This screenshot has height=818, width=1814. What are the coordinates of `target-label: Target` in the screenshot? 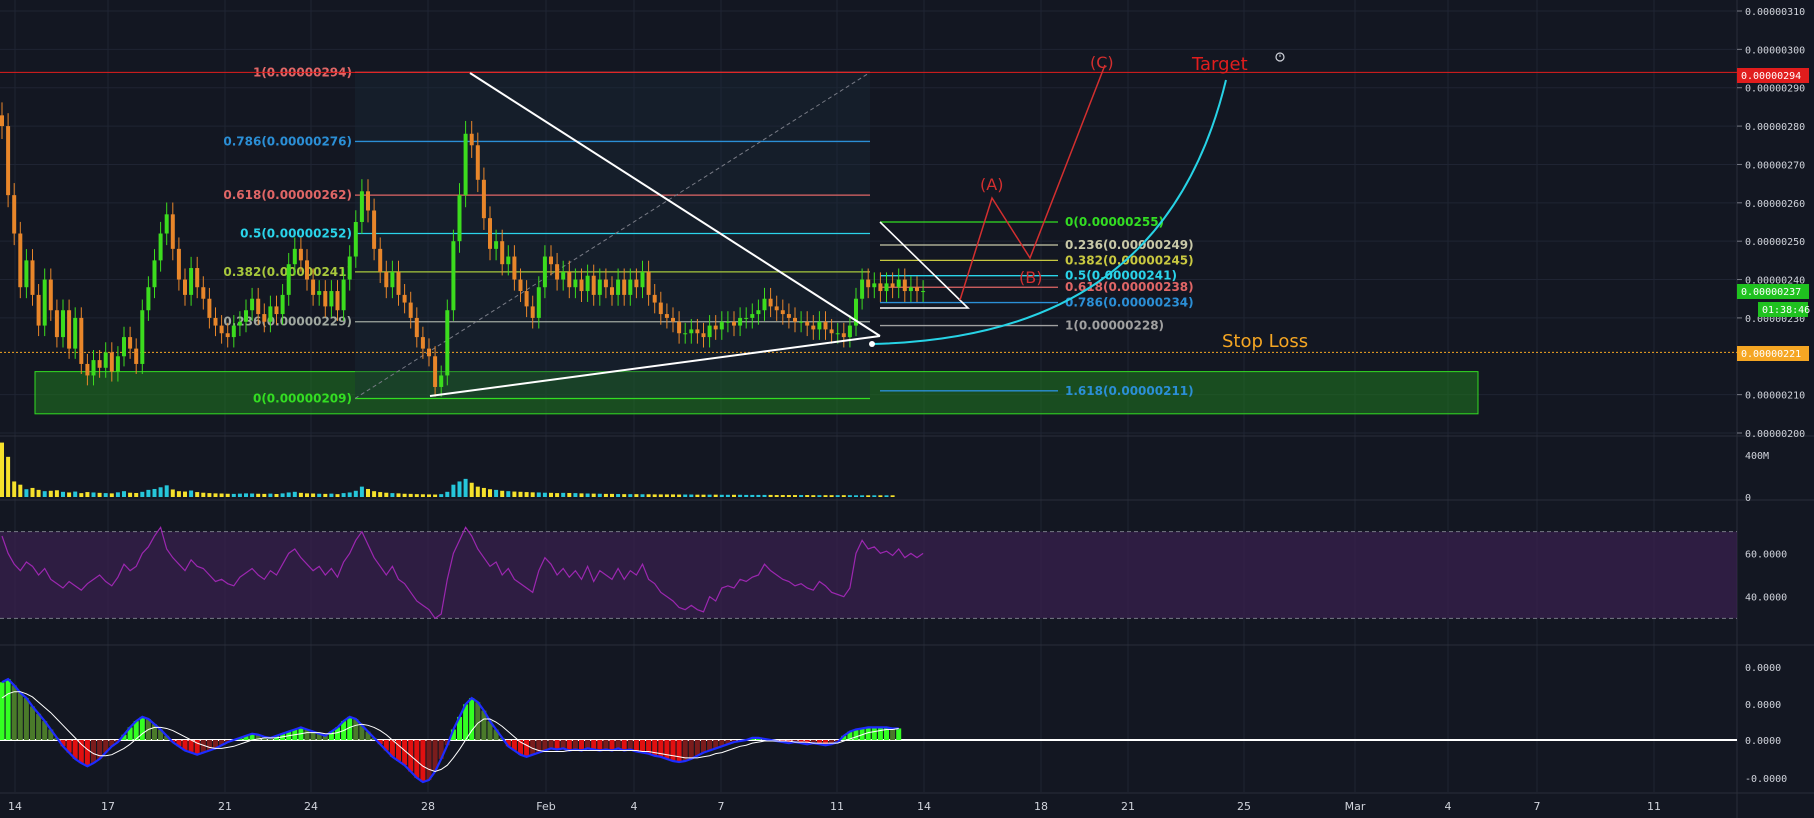 It's located at (1219, 64).